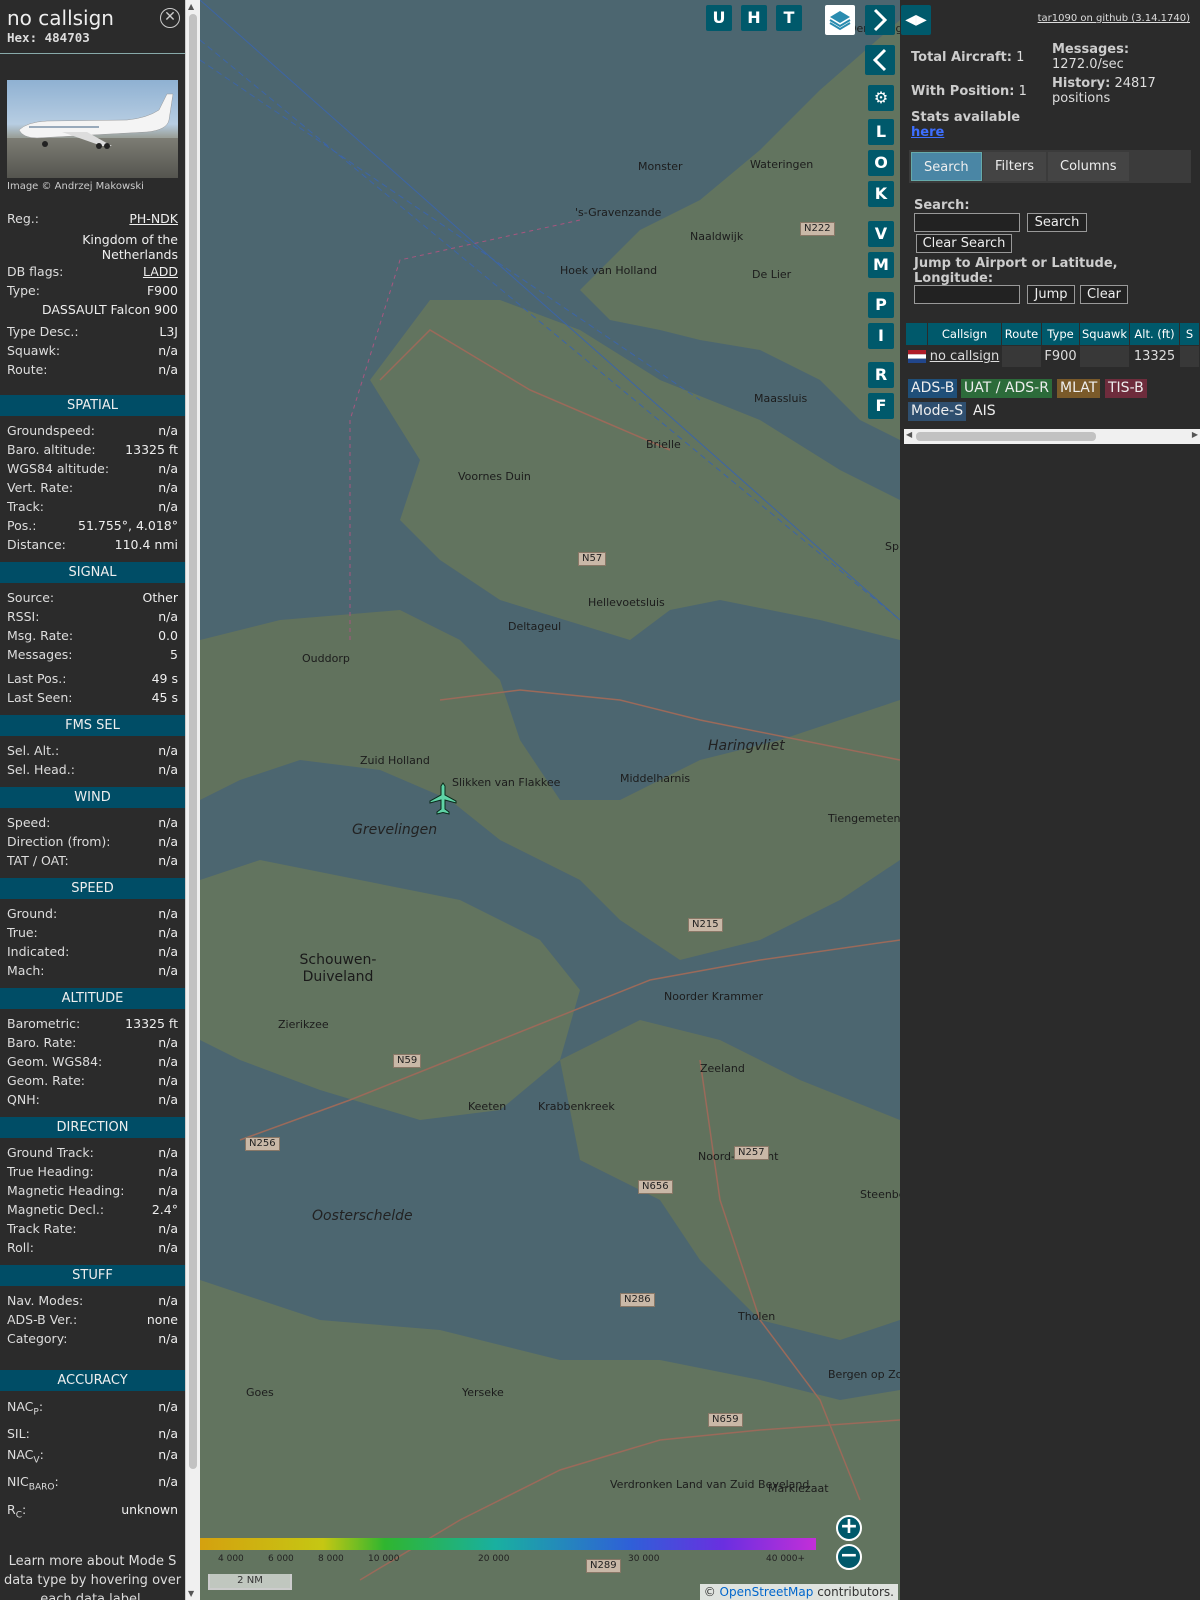 Image resolution: width=1200 pixels, height=1600 pixels. I want to click on info-row-label: Sel. Alt.:, so click(33, 750).